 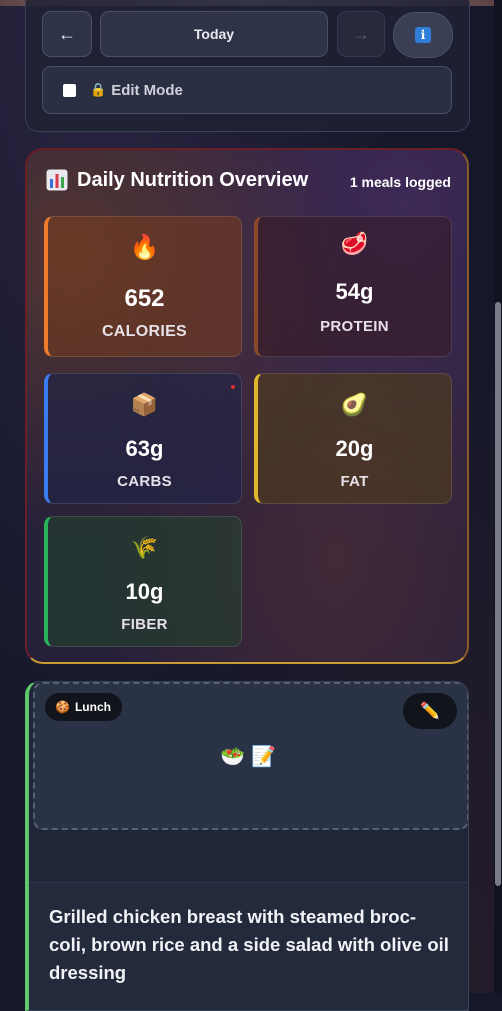 I want to click on lock-icon: 🔒, so click(x=98, y=89).